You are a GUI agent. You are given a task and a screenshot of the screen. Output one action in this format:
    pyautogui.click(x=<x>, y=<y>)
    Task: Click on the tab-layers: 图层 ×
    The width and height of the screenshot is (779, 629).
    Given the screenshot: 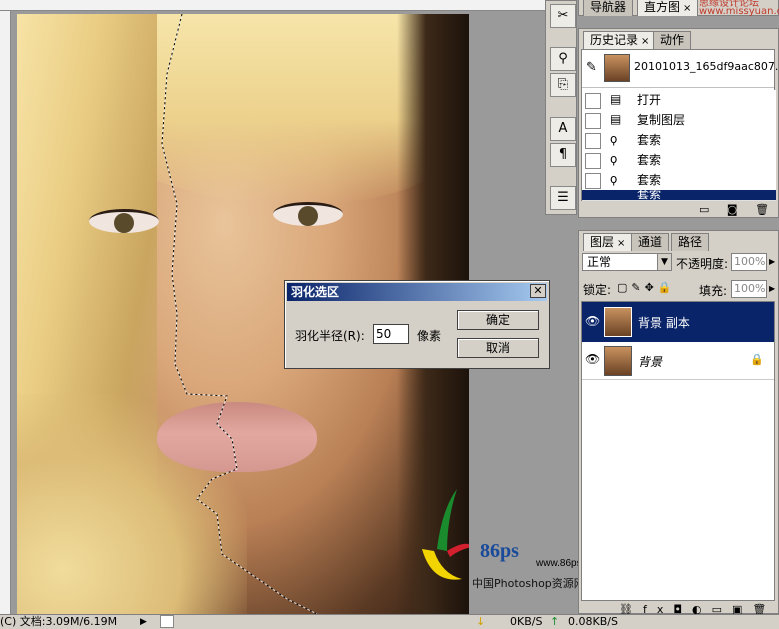 What is the action you would take?
    pyautogui.click(x=608, y=242)
    